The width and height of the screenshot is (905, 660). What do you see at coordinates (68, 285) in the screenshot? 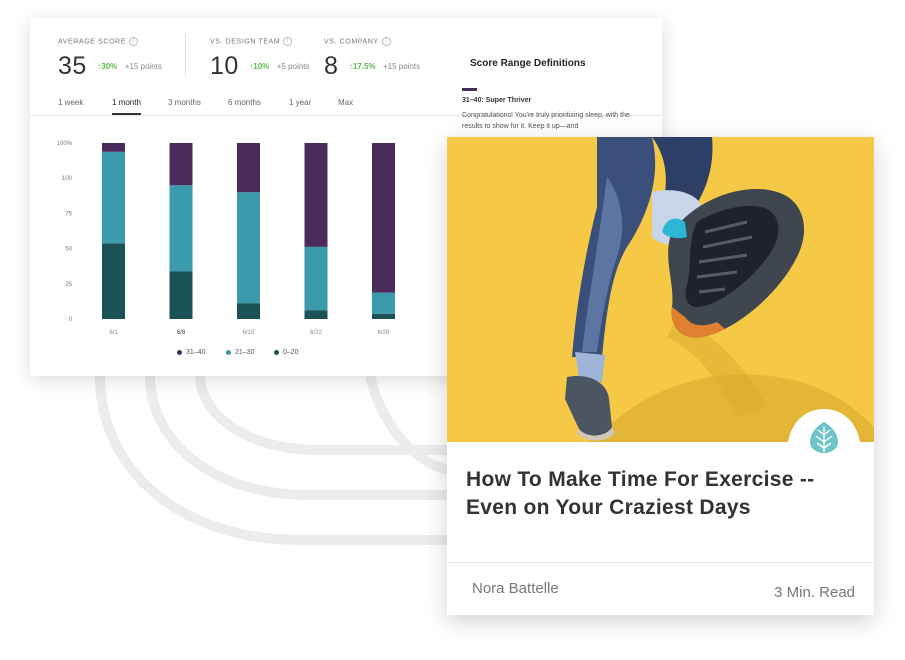
I see `y-tick-label: 25` at bounding box center [68, 285].